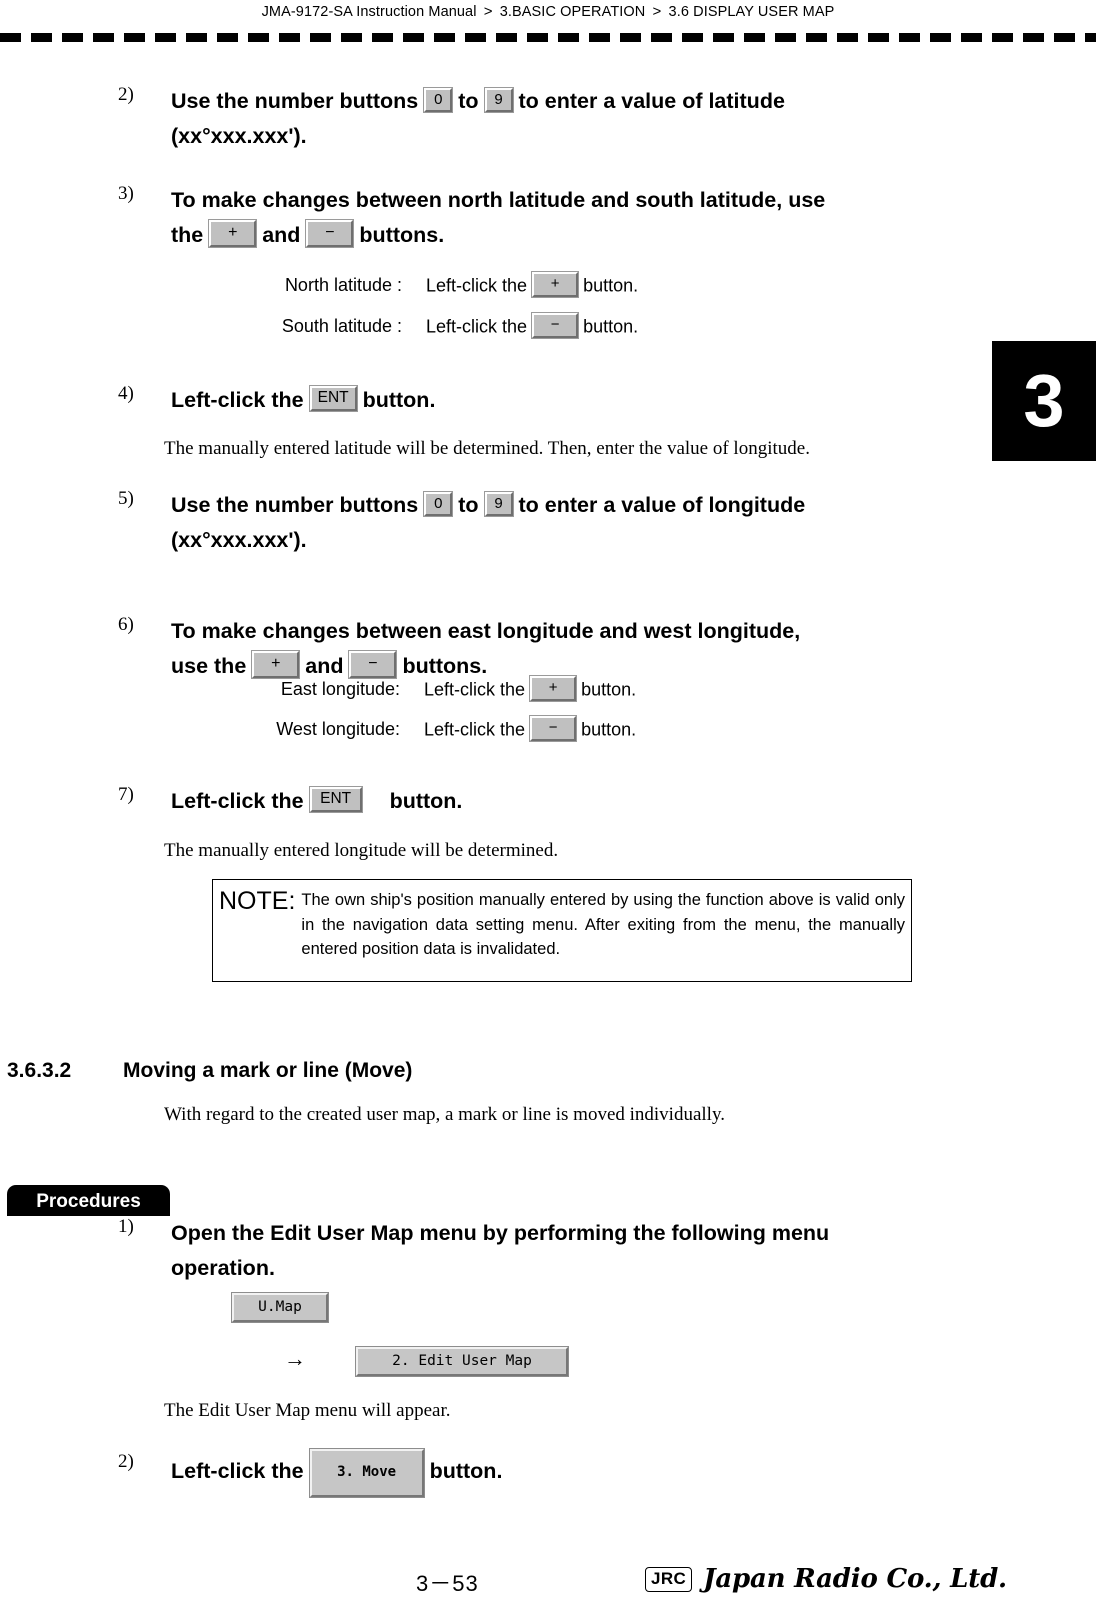 This screenshot has width=1096, height=1620. I want to click on step-3-text-d: buttons., so click(402, 235).